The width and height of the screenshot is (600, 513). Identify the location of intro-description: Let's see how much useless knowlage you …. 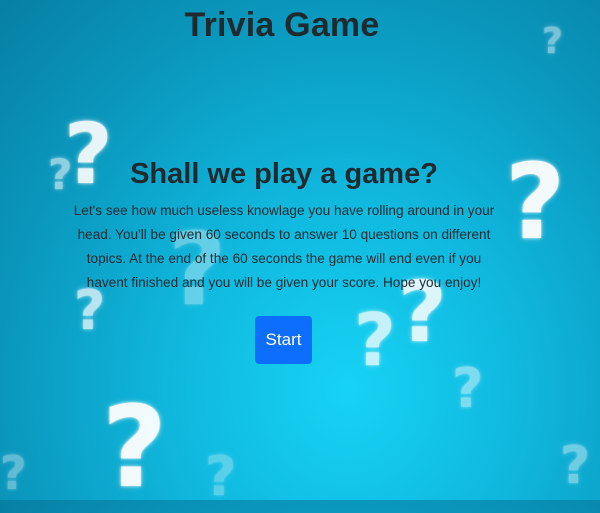
(284, 246).